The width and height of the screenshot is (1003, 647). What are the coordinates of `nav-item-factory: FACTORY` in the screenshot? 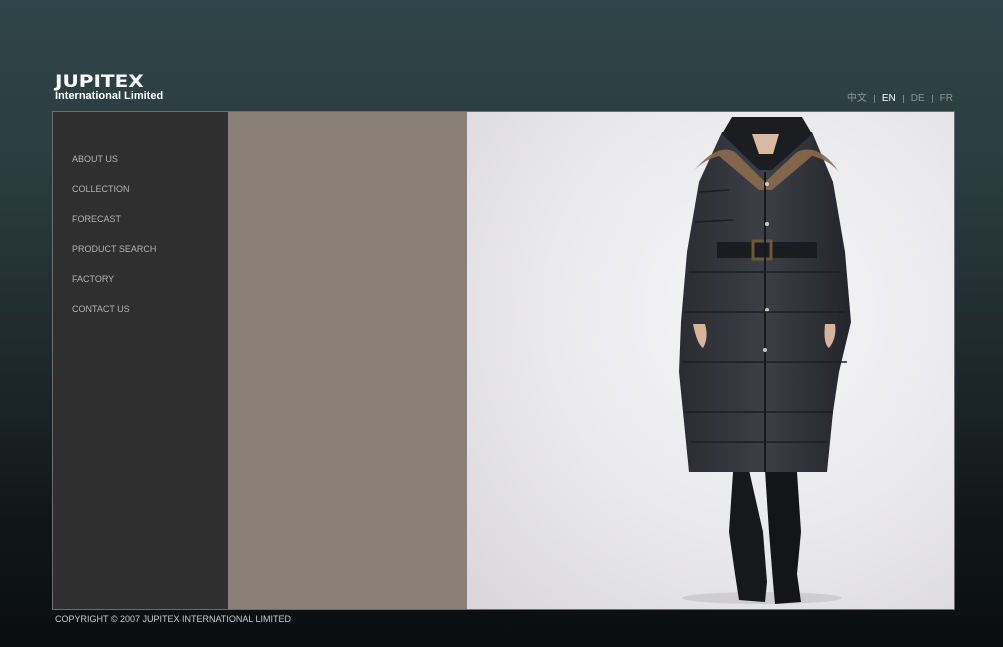 It's located at (114, 288).